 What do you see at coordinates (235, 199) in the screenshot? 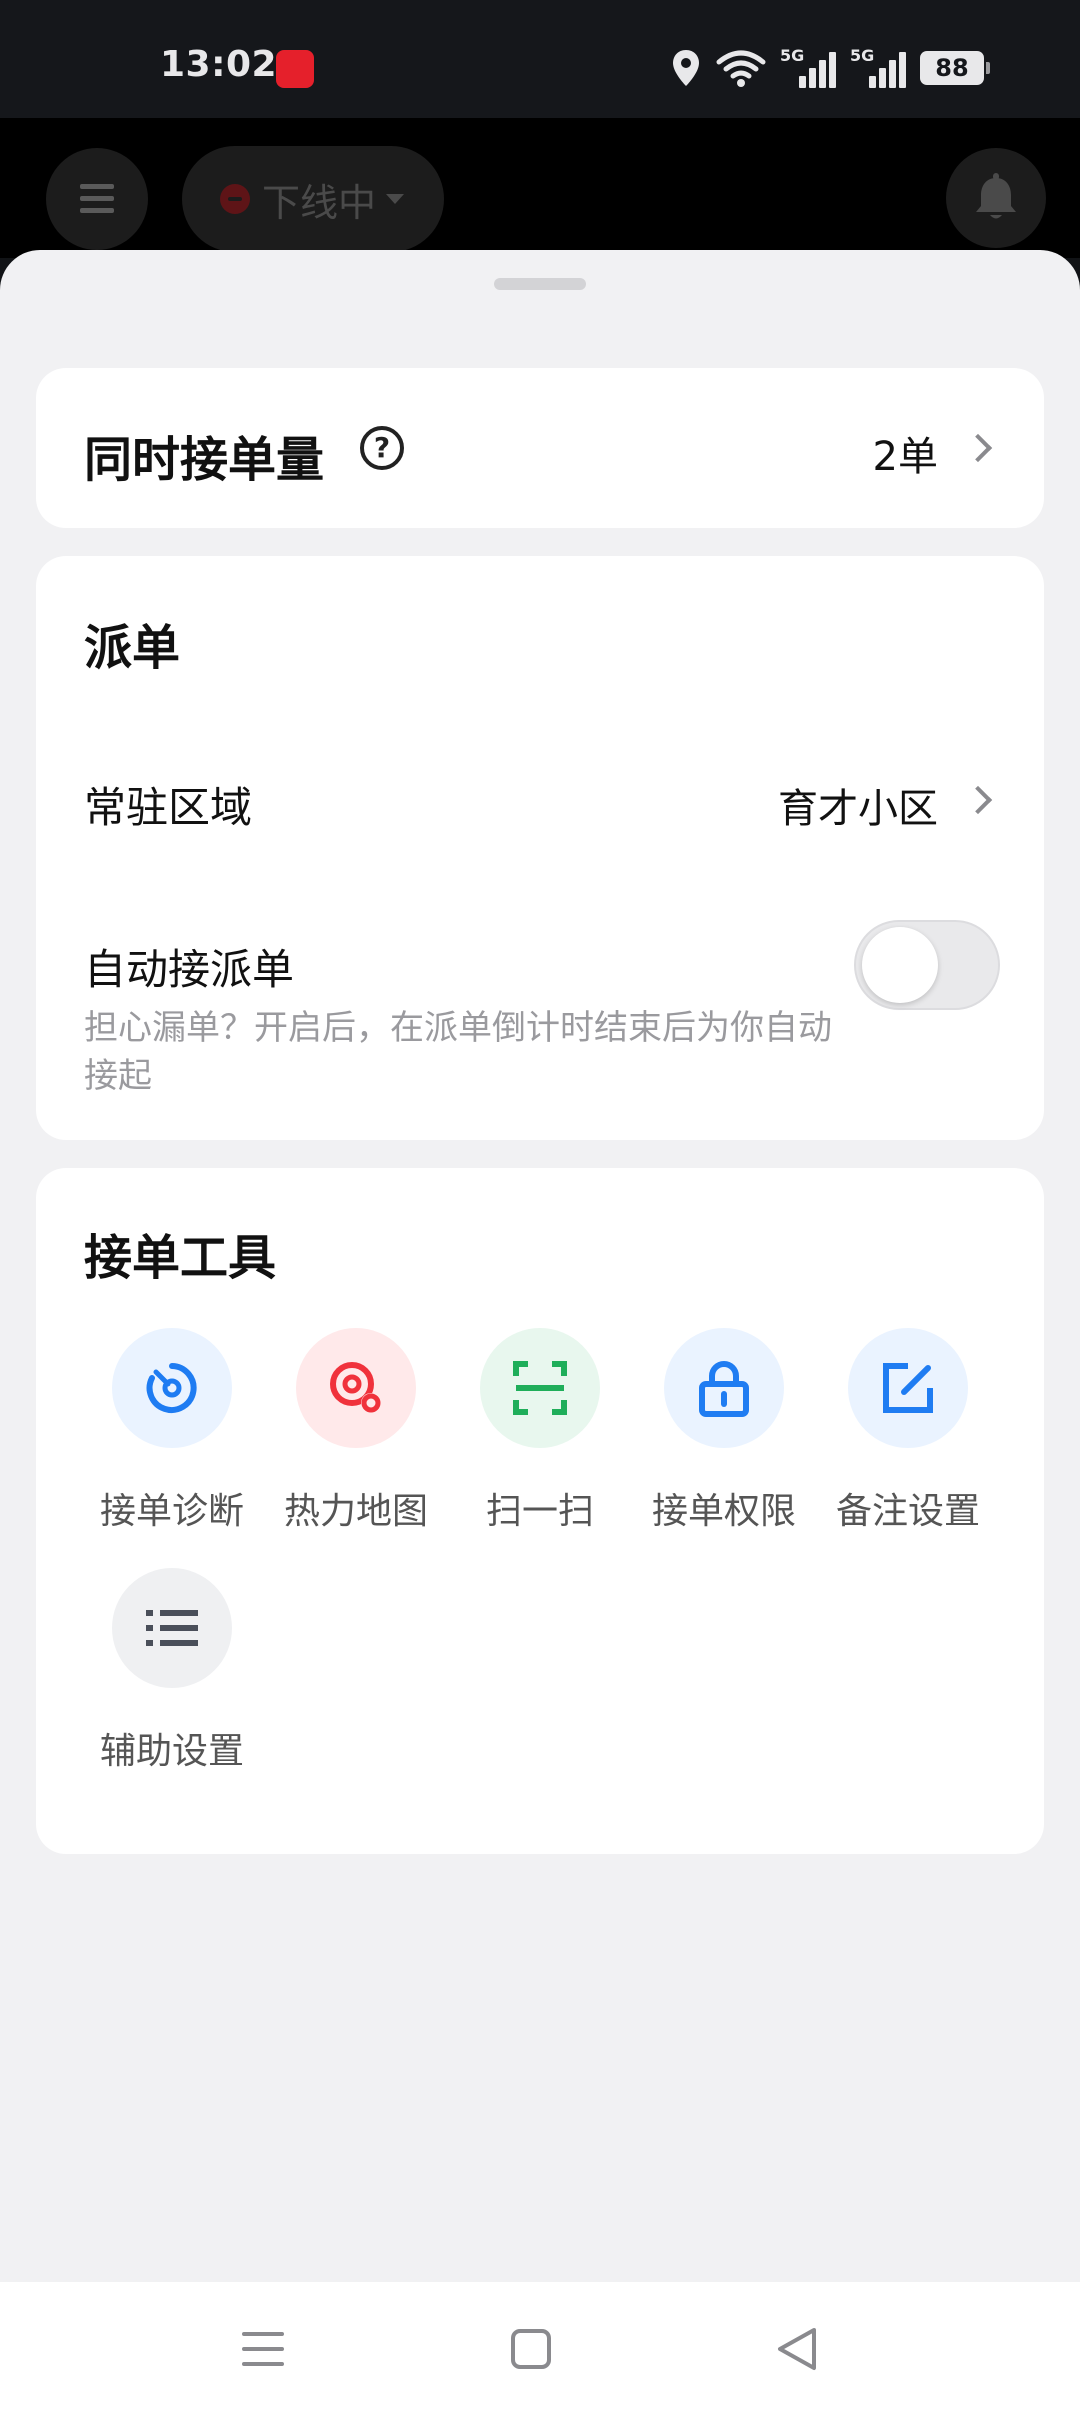
I see `offline-icon` at bounding box center [235, 199].